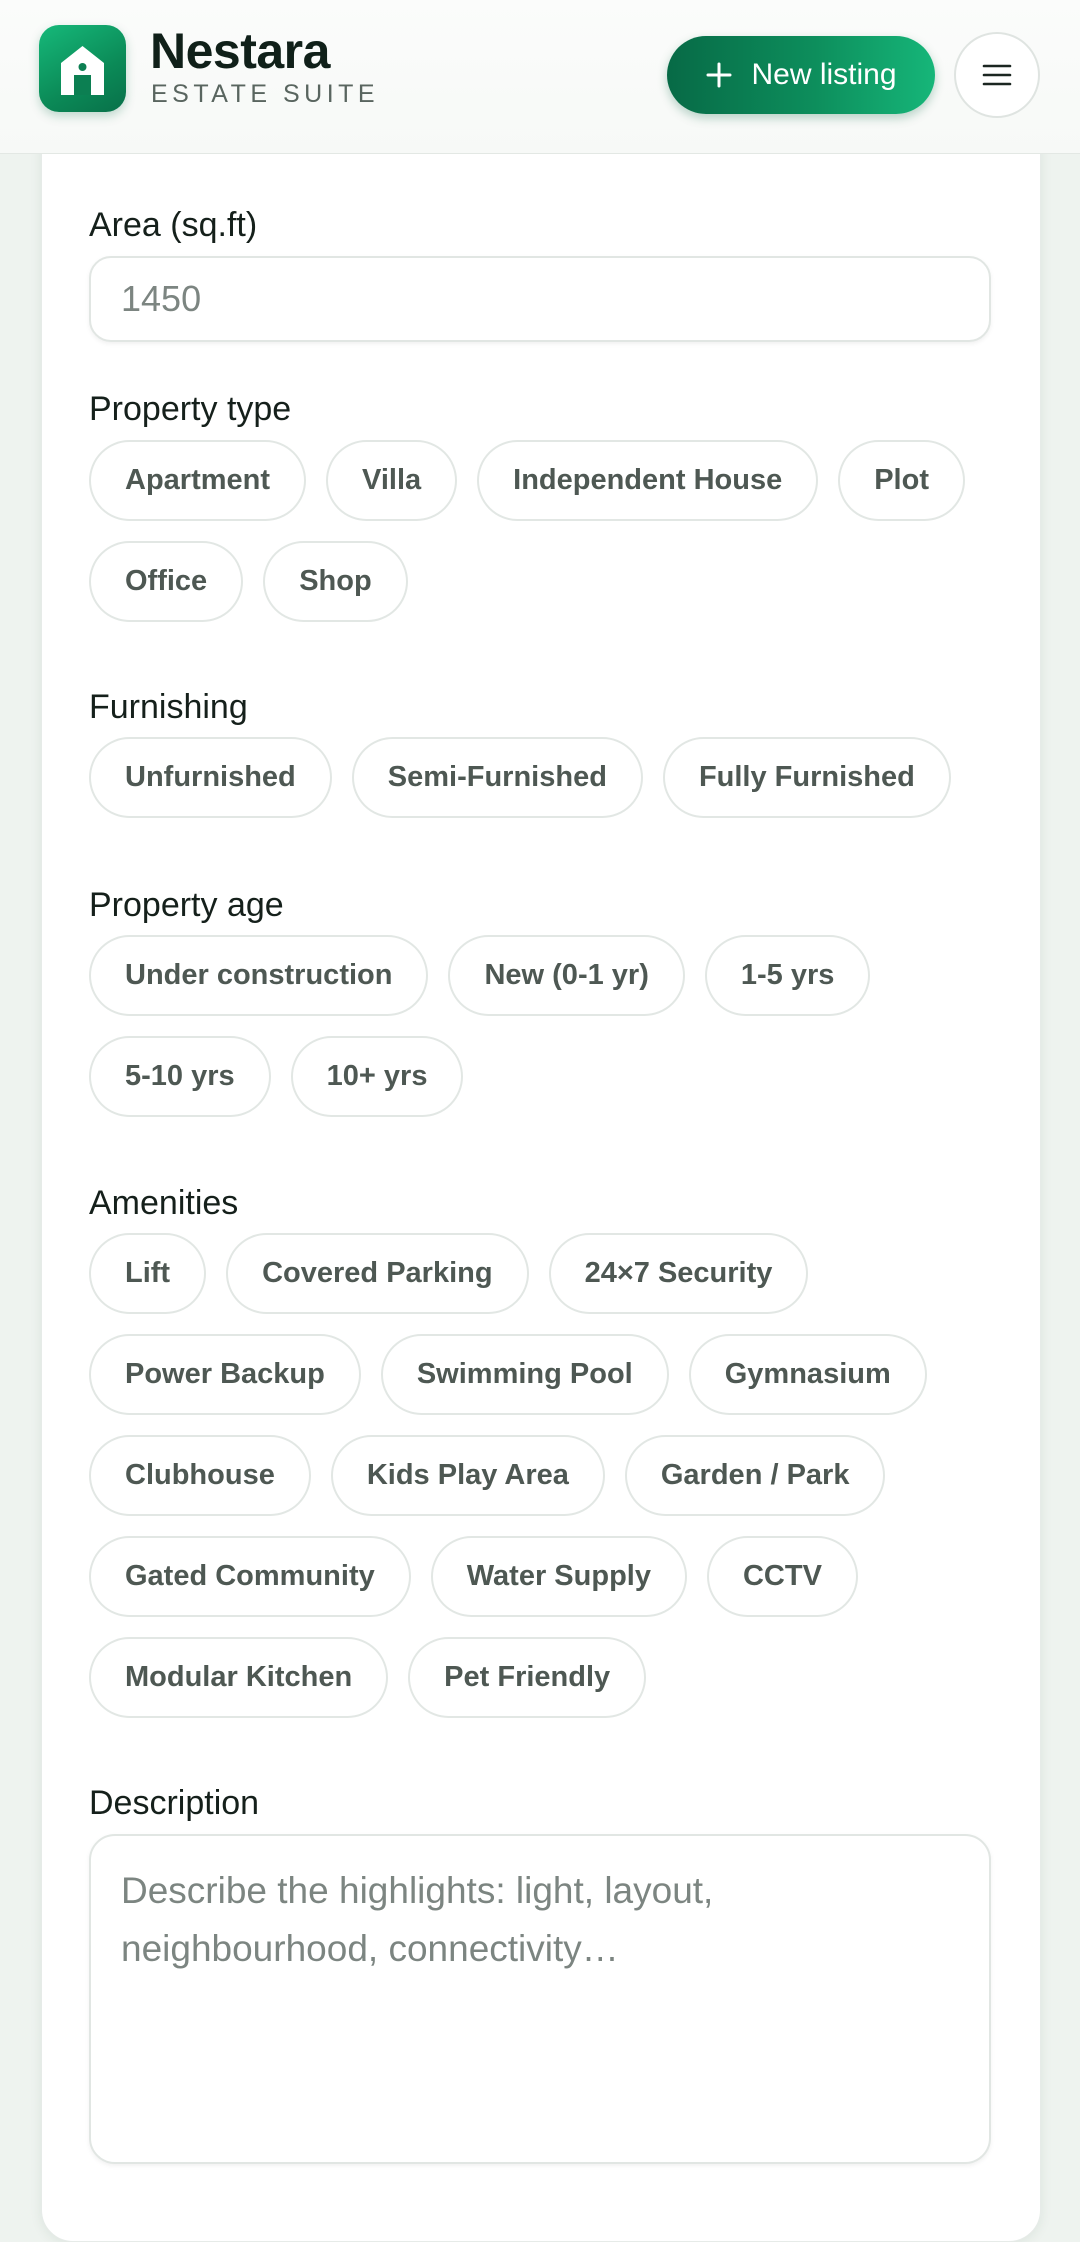 The height and width of the screenshot is (2242, 1080). Describe the element at coordinates (392, 480) in the screenshot. I see `chip-villa: Villa` at that location.